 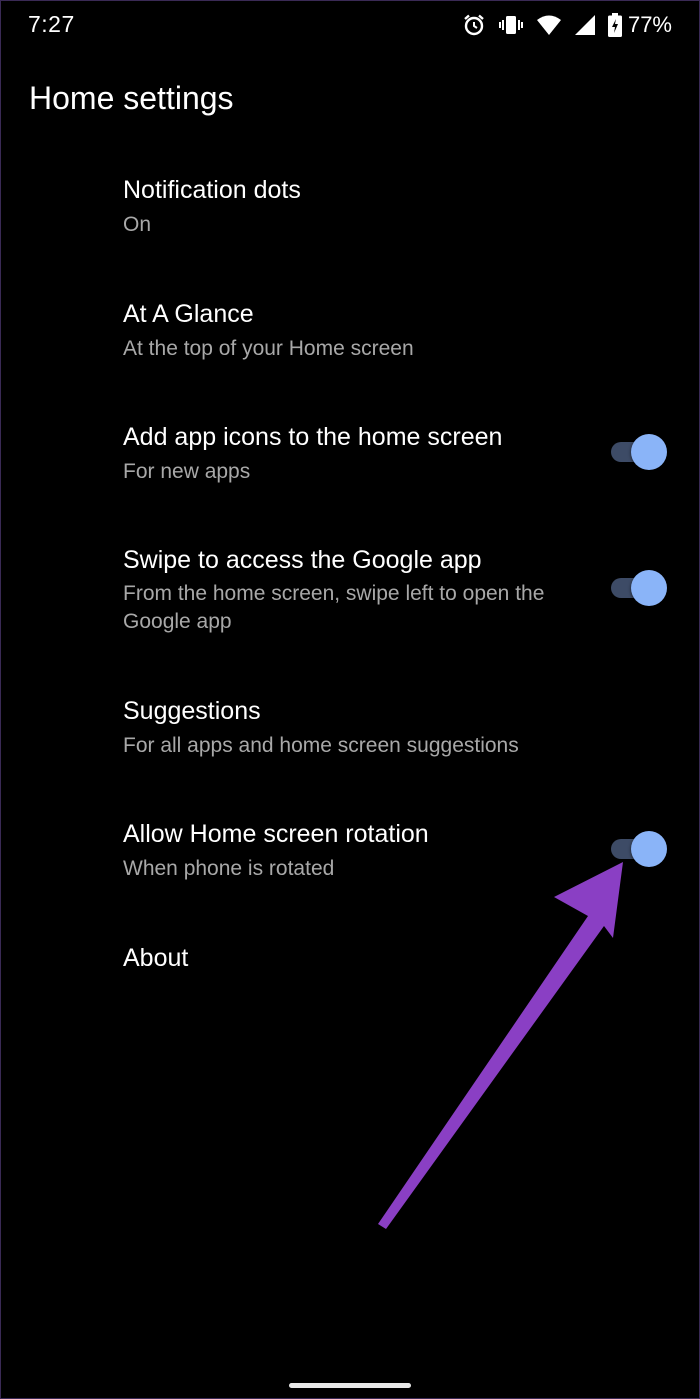 What do you see at coordinates (585, 25) in the screenshot?
I see `signal-icon` at bounding box center [585, 25].